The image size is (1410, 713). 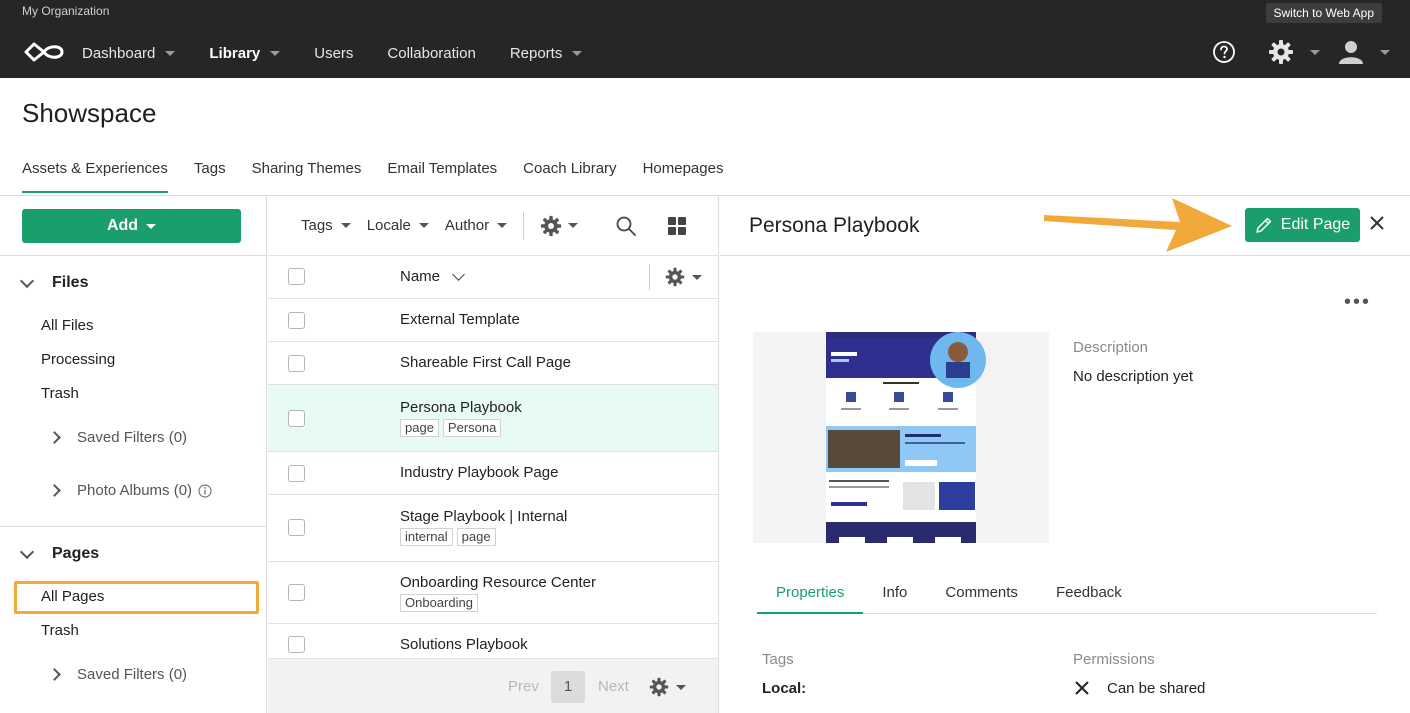 I want to click on table-row: External Template, so click(x=493, y=320).